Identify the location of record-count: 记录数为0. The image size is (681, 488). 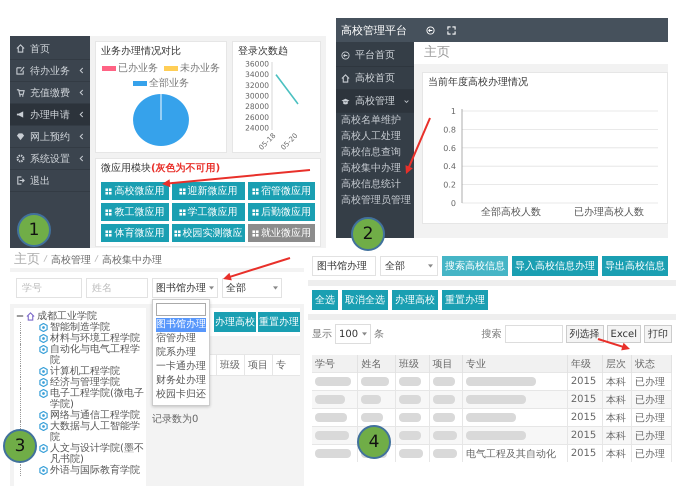
(176, 419).